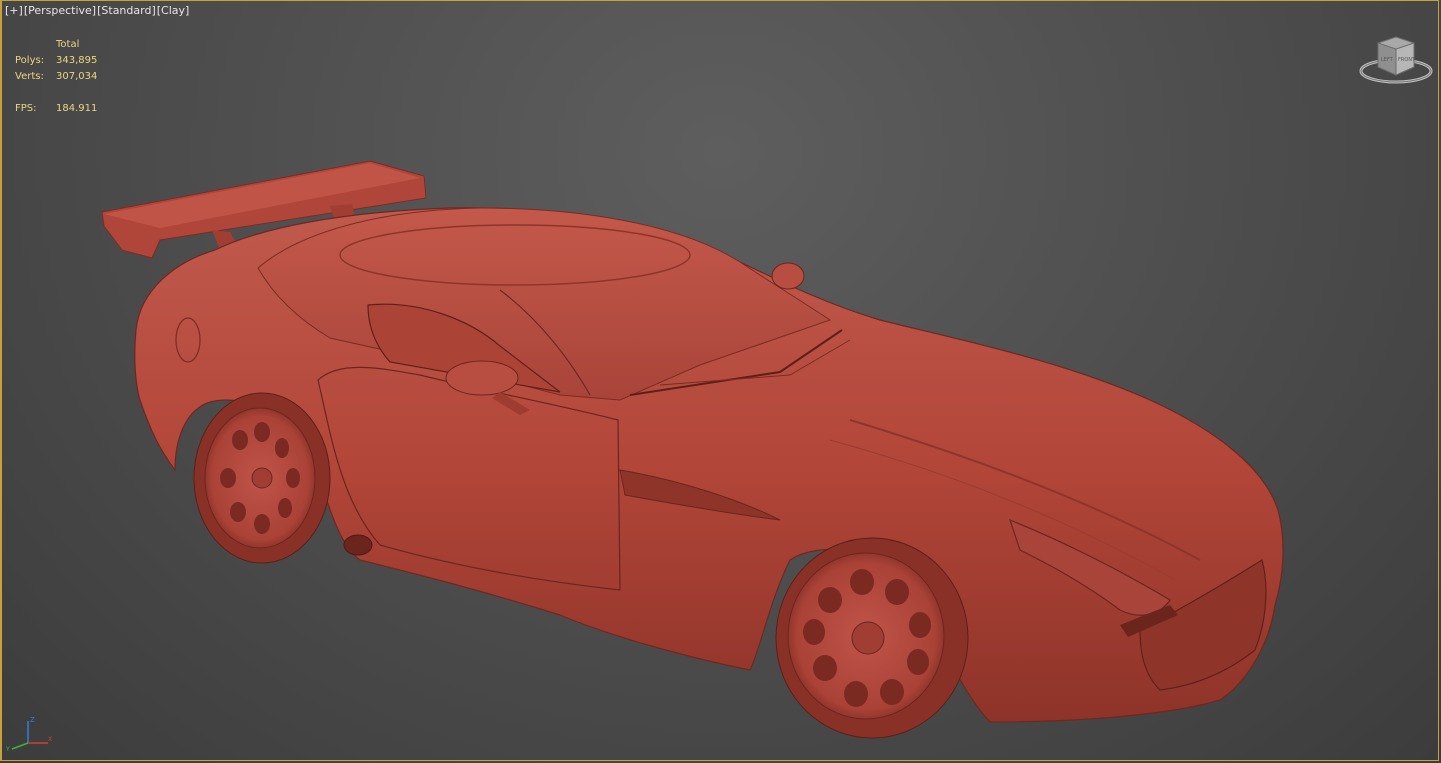  What do you see at coordinates (28, 734) in the screenshot?
I see `axis-tripod-icon: Z X Y` at bounding box center [28, 734].